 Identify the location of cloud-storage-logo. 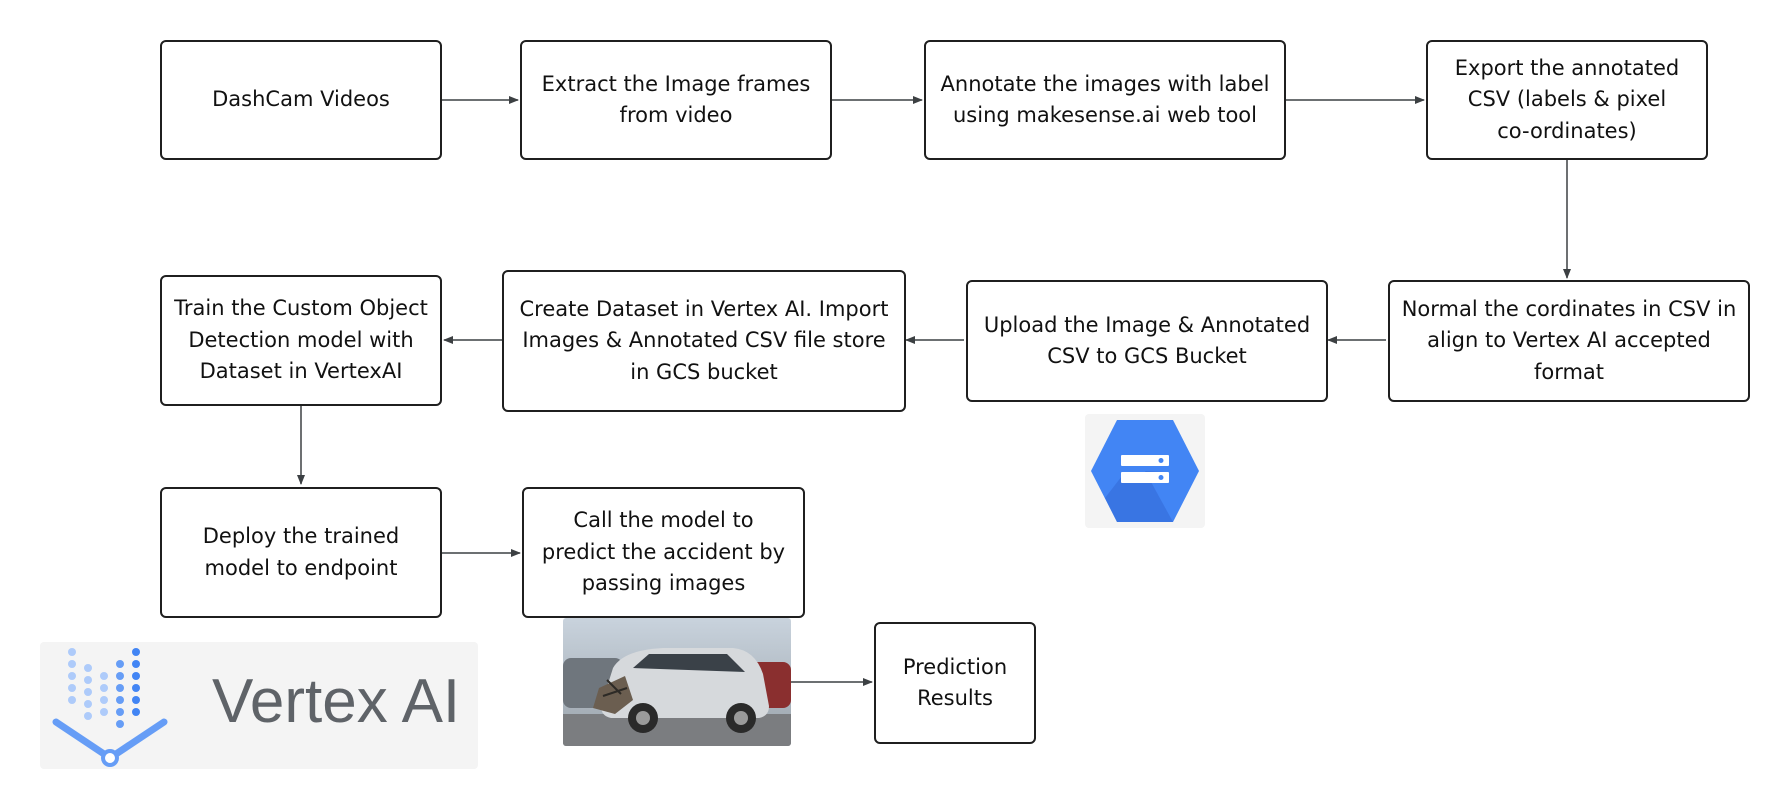
(1145, 471).